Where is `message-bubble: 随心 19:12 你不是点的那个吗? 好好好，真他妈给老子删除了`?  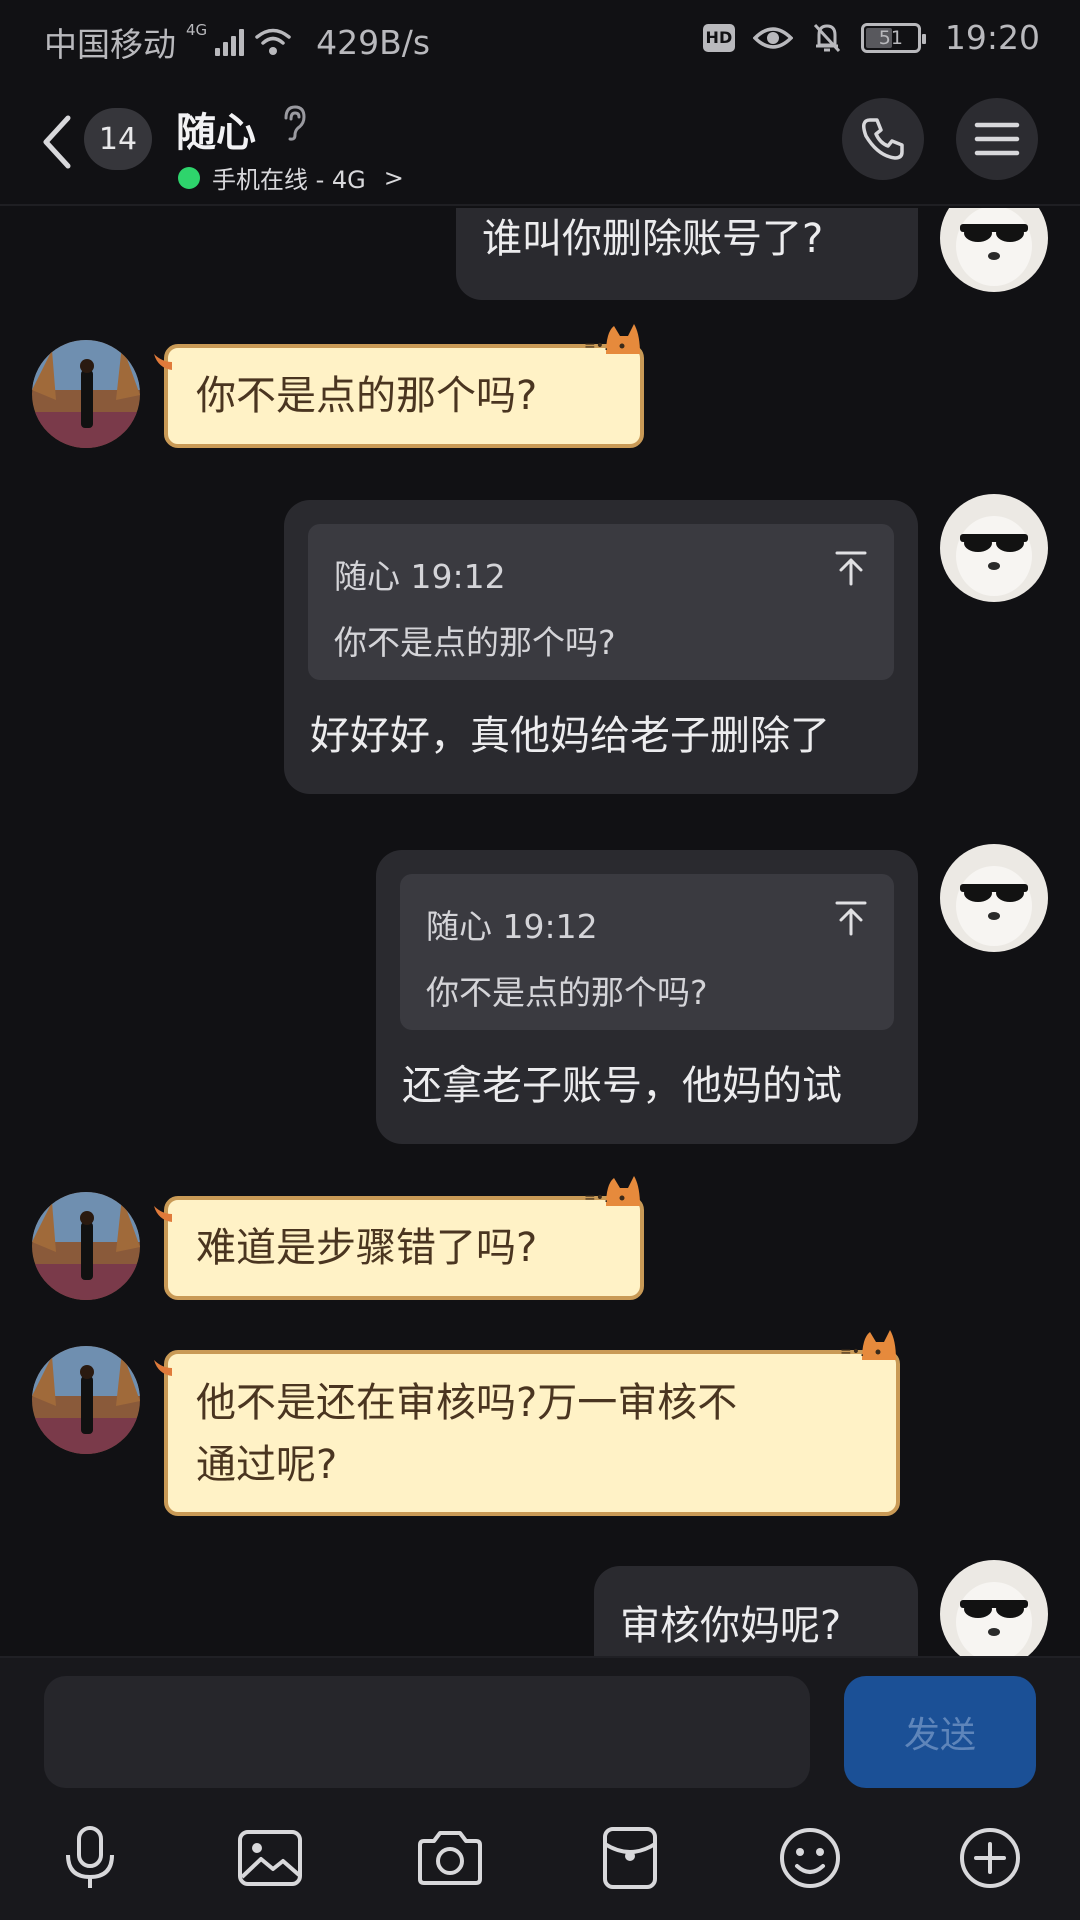
message-bubble: 随心 19:12 你不是点的那个吗? 好好好，真他妈给老子删除了 is located at coordinates (601, 647).